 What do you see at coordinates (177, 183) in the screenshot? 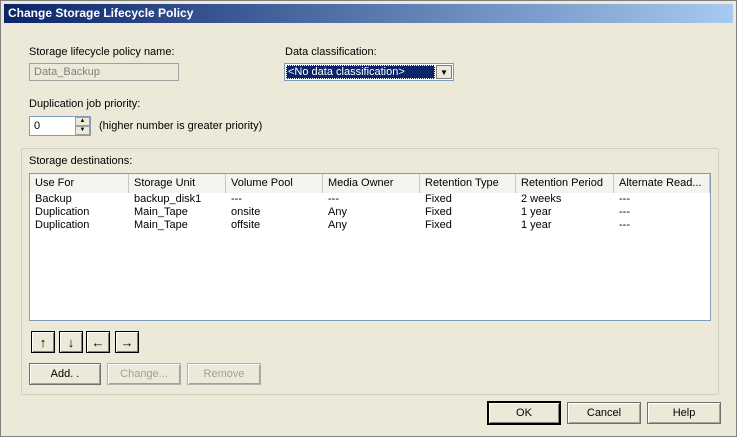
I see `column-header: Storage Unit` at bounding box center [177, 183].